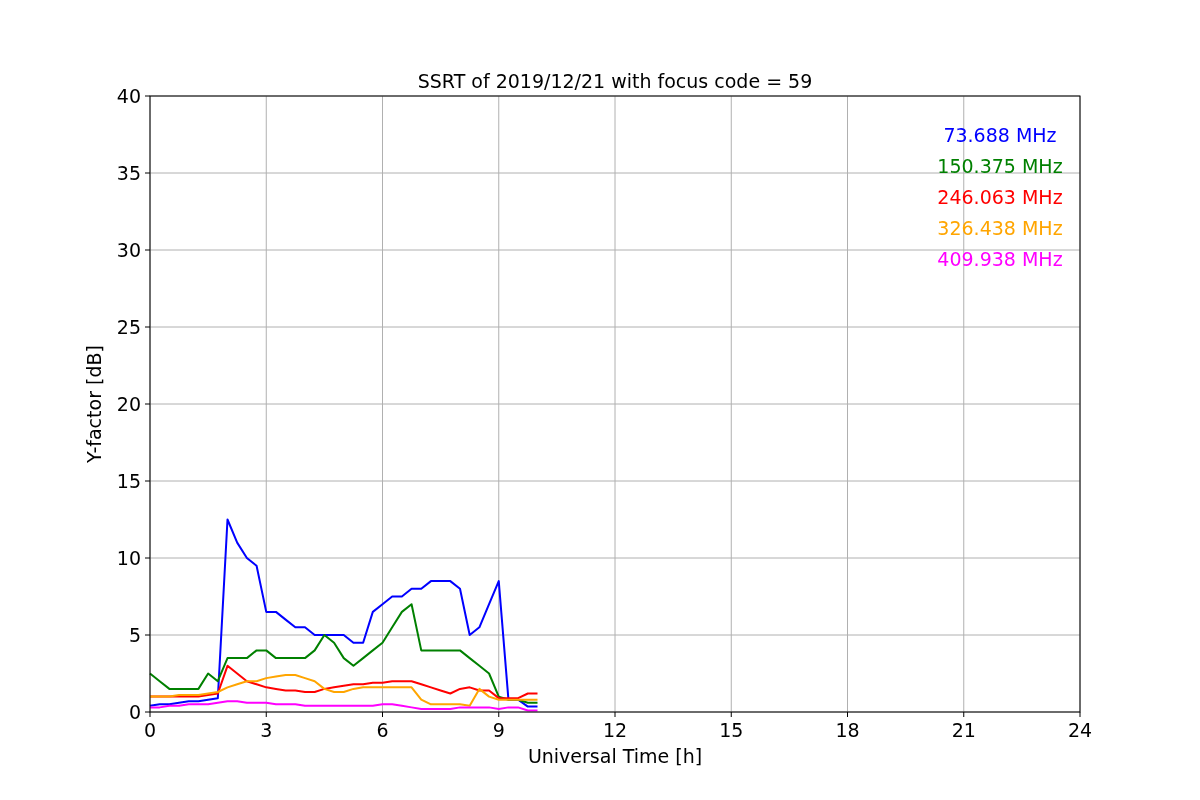 This screenshot has height=800, width=1200. I want to click on tick-label: 18, so click(847, 730).